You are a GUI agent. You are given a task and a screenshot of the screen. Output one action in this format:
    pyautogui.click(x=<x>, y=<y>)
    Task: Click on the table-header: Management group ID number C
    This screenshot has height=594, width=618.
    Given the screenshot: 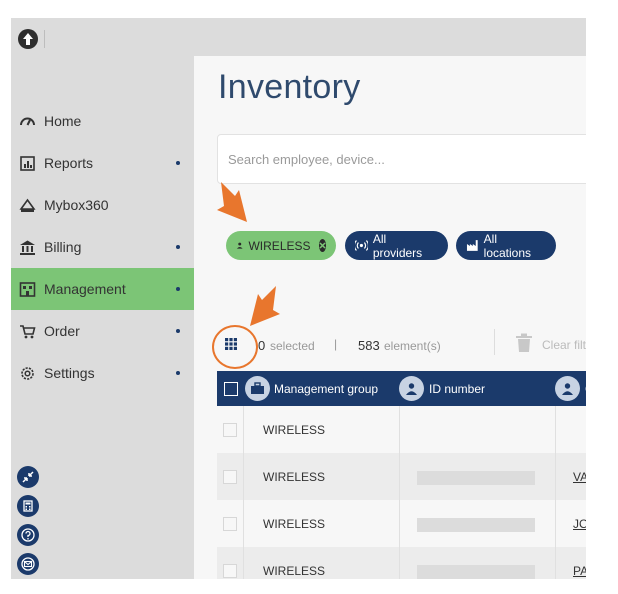 What is the action you would take?
    pyautogui.click(x=401, y=388)
    